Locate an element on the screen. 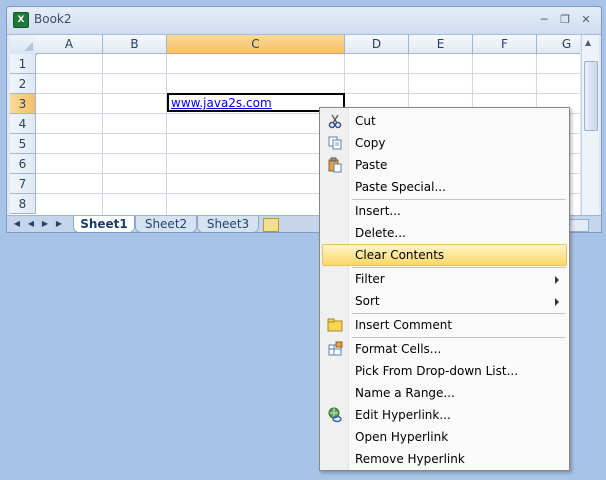 This screenshot has height=480, width=606. title-bar: X Book2 ─ ❐ ✕ is located at coordinates (304, 21).